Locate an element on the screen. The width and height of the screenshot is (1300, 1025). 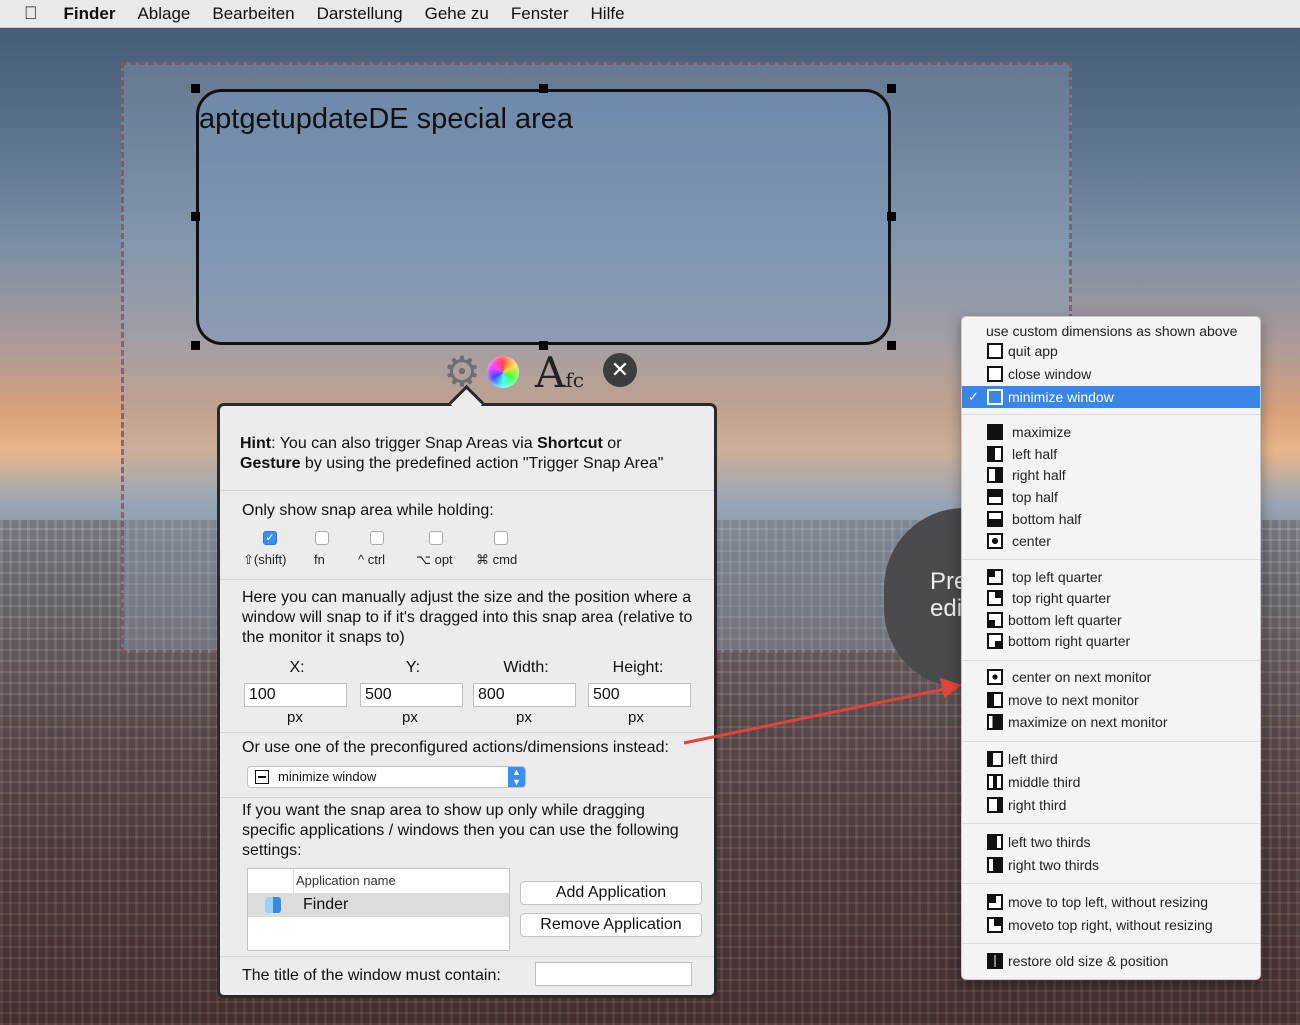
quit-app-icon is located at coordinates (995, 351).